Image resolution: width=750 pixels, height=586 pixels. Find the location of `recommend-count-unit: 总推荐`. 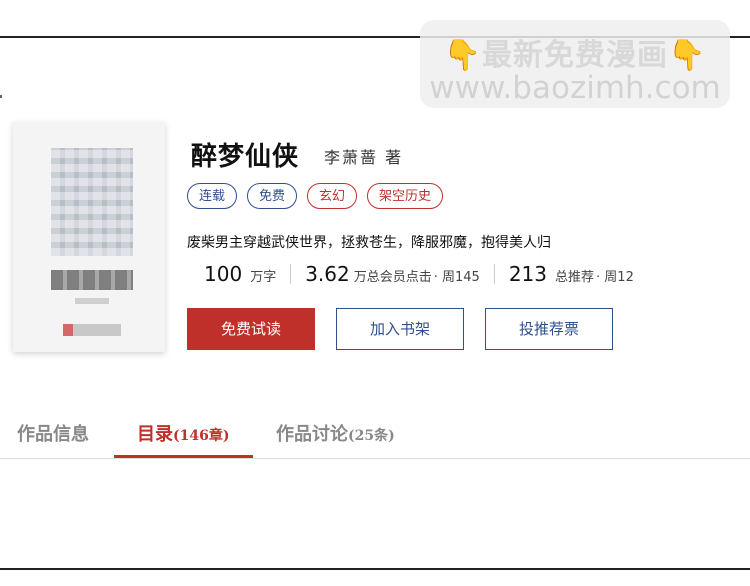

recommend-count-unit: 总推荐 is located at coordinates (575, 277).